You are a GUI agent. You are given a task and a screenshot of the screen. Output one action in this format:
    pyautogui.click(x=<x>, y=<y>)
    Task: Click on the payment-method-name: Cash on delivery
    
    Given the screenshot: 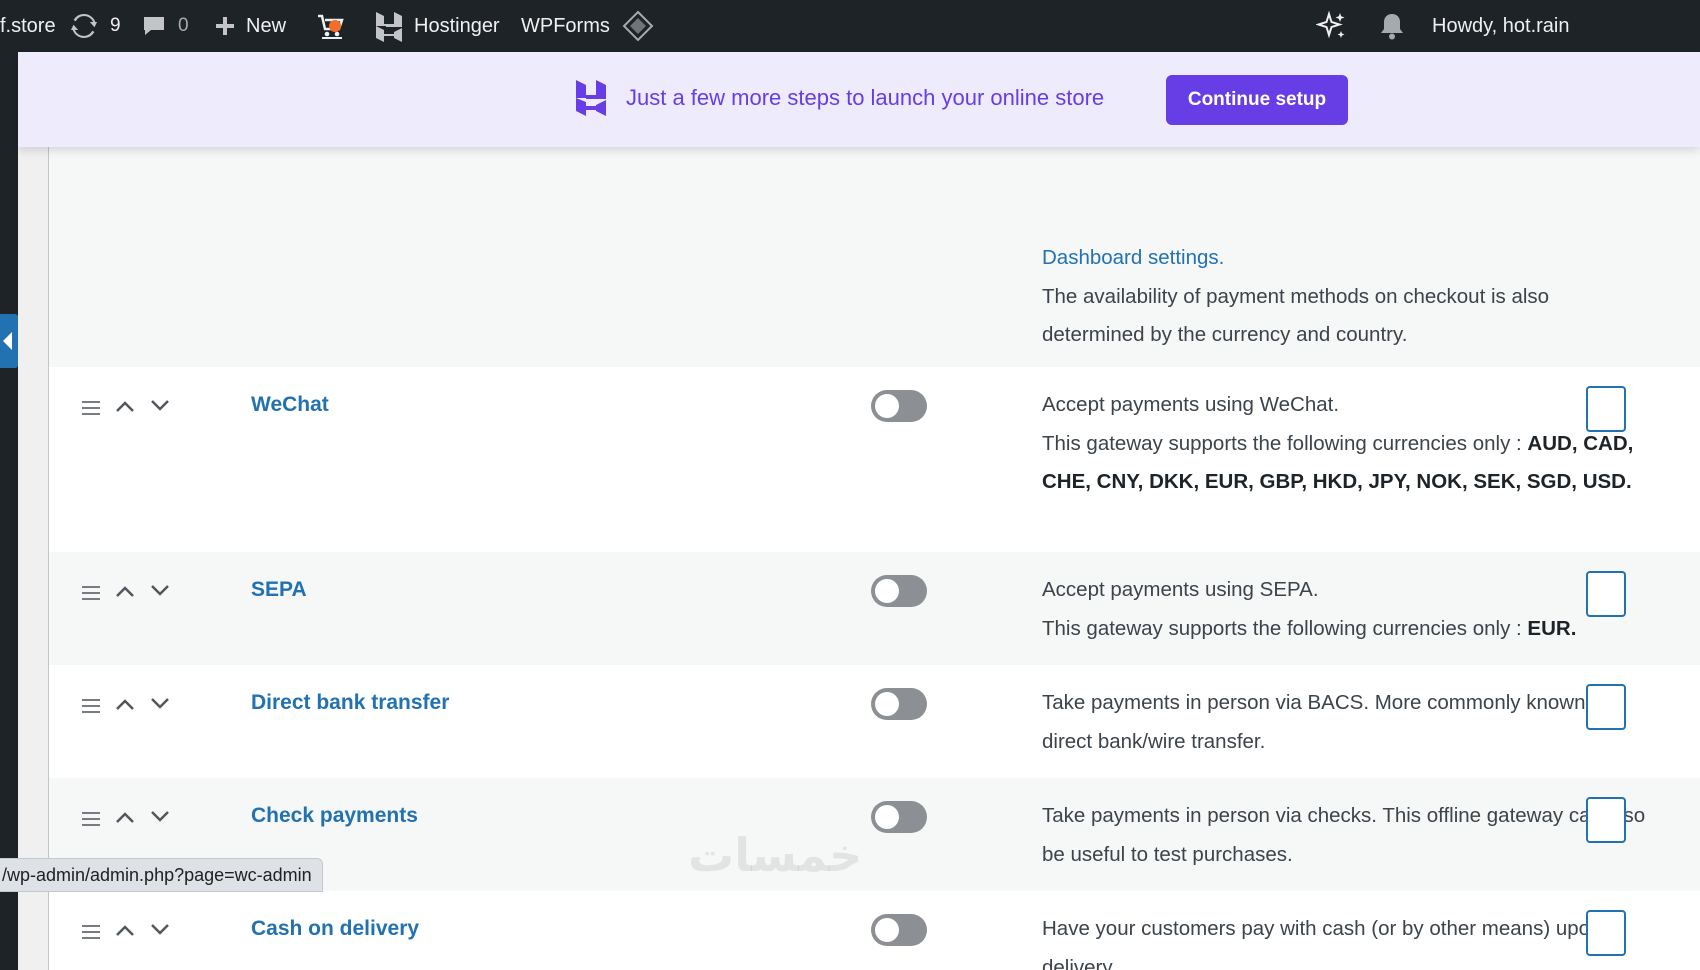 What is the action you would take?
    pyautogui.click(x=335, y=929)
    